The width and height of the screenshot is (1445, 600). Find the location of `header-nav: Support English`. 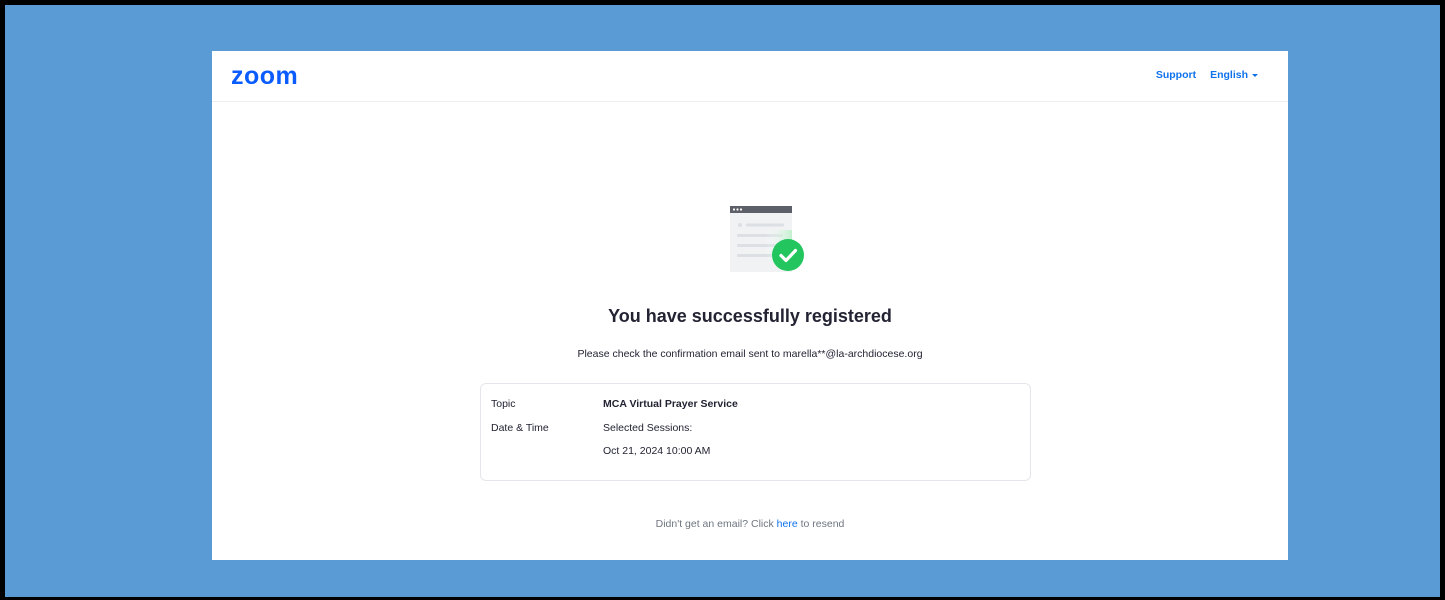

header-nav: Support English is located at coordinates (1207, 75).